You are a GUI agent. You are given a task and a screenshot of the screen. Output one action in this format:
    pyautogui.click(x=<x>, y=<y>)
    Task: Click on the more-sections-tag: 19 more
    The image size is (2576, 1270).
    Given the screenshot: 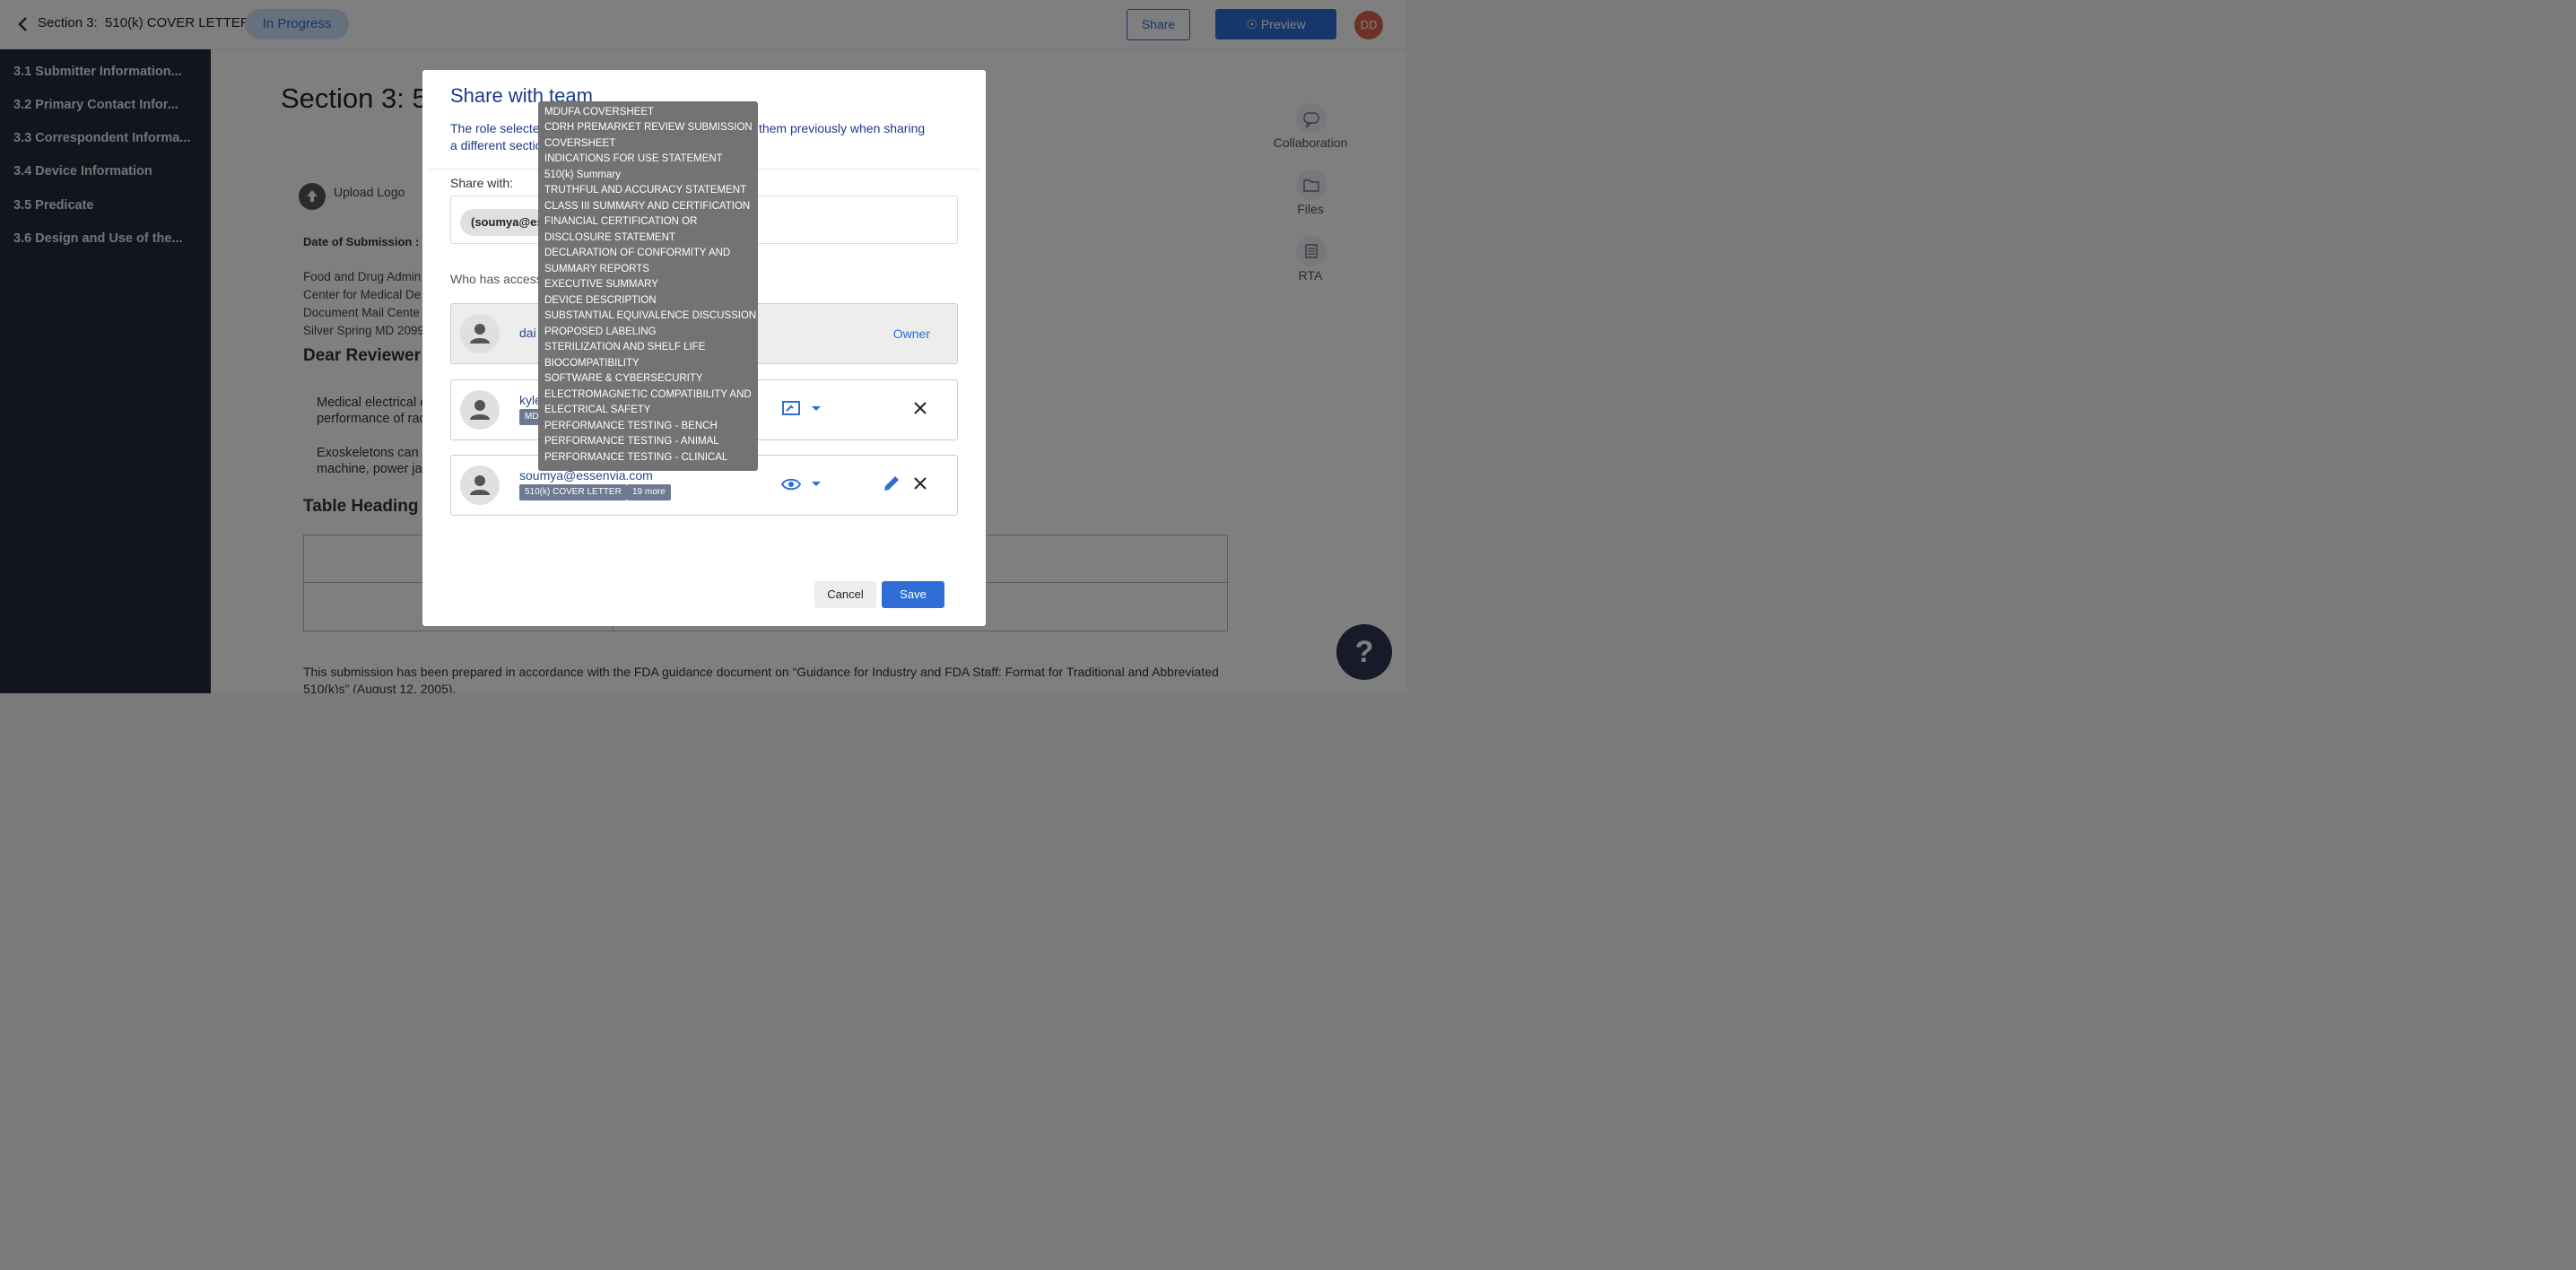 What is the action you would take?
    pyautogui.click(x=649, y=492)
    